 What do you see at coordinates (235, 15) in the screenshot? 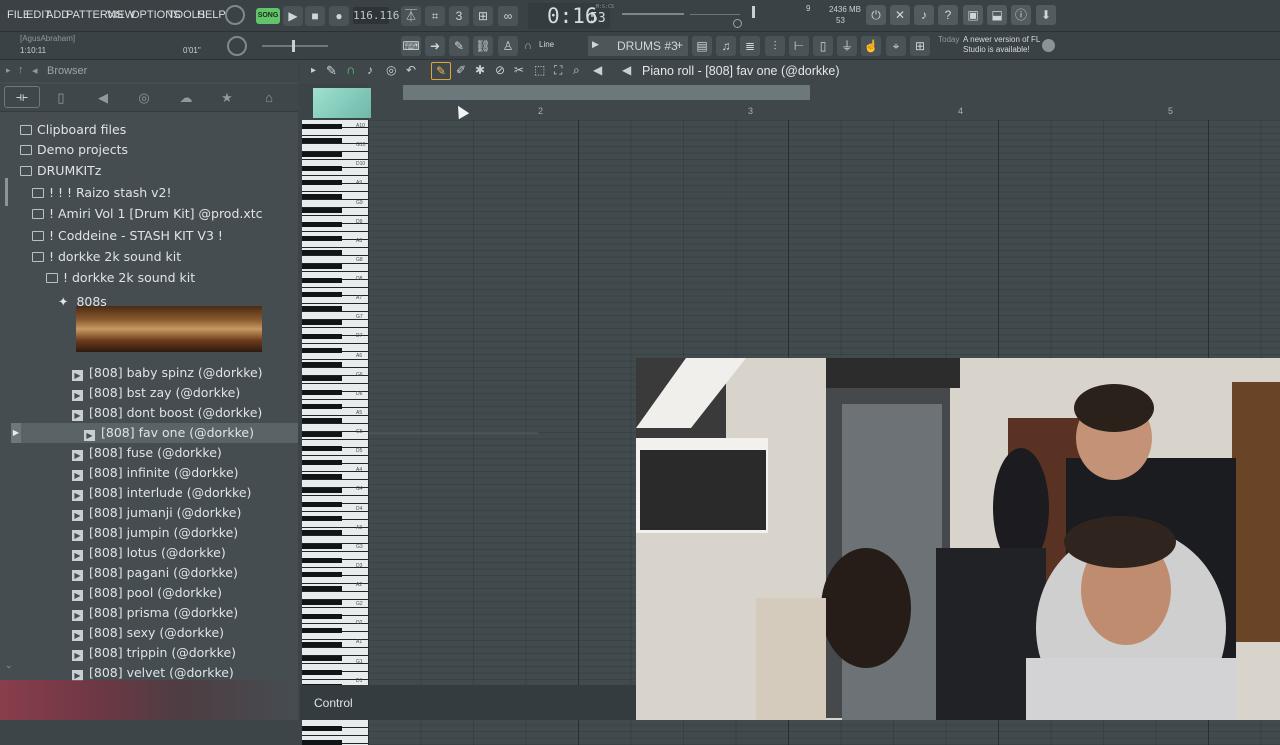
I see `master-volume-knob` at bounding box center [235, 15].